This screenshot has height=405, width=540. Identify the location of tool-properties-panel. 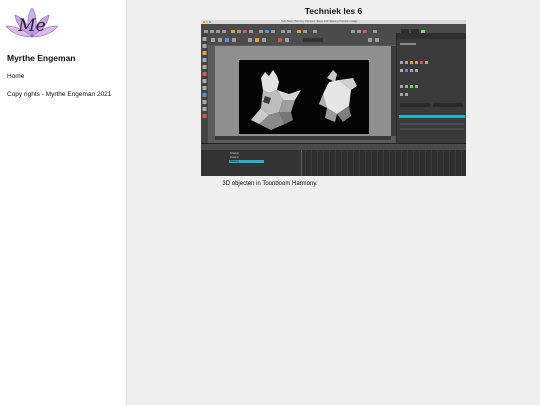
(431, 88).